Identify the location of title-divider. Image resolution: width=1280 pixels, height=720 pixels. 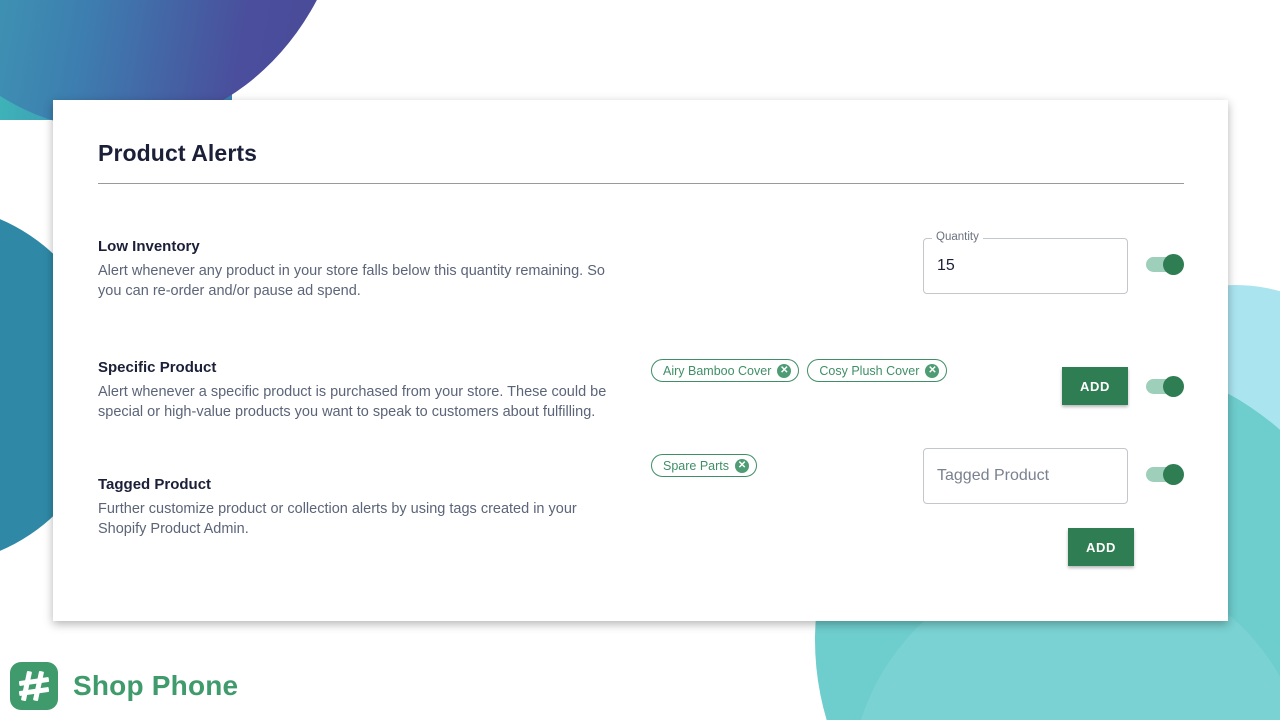
(641, 183).